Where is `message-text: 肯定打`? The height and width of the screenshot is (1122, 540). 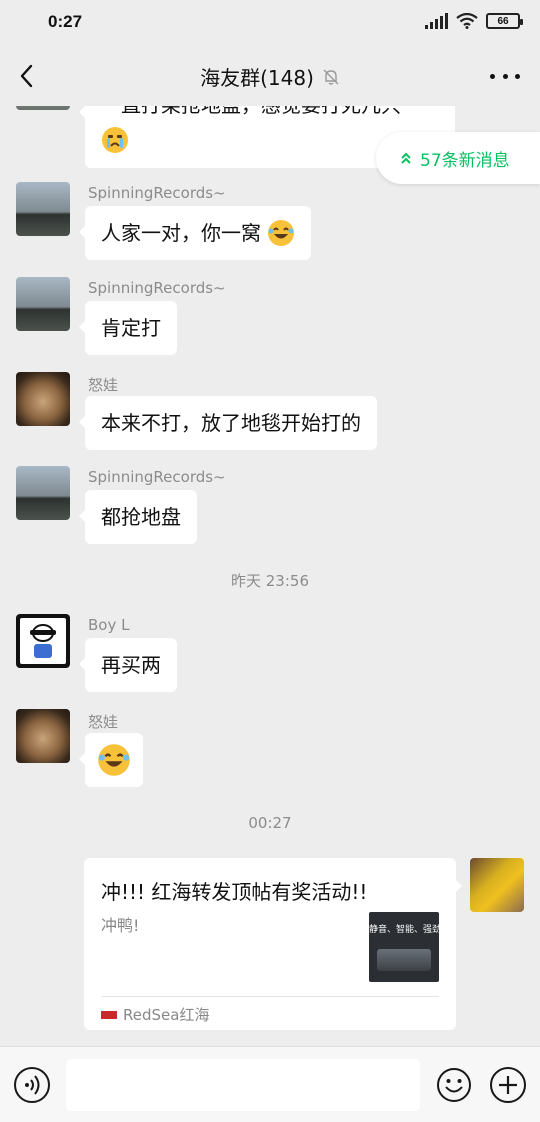
message-text: 肯定打 is located at coordinates (131, 328).